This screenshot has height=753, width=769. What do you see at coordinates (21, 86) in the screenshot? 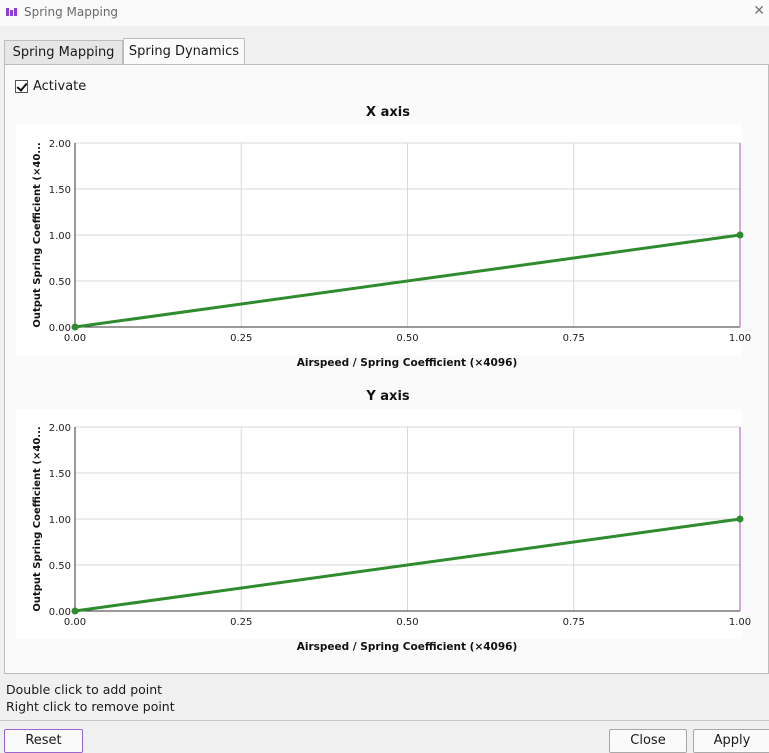
I see `activate-checkbox` at bounding box center [21, 86].